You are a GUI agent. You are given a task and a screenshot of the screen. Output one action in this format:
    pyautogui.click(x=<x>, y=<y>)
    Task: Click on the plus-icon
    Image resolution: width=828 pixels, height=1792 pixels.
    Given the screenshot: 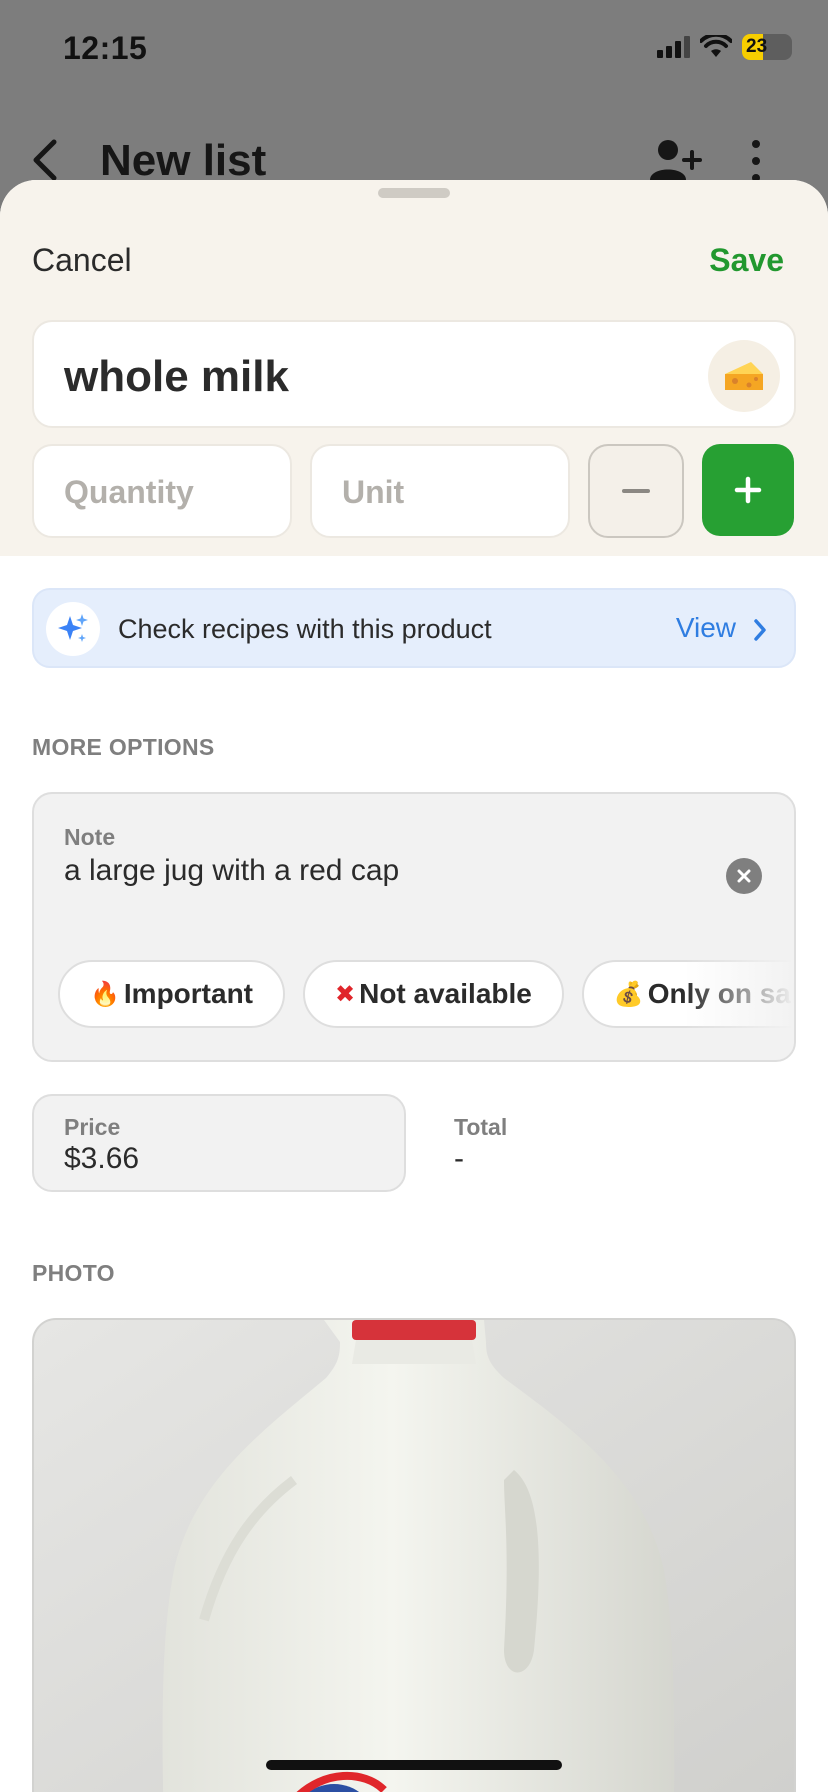 What is the action you would take?
    pyautogui.click(x=748, y=490)
    